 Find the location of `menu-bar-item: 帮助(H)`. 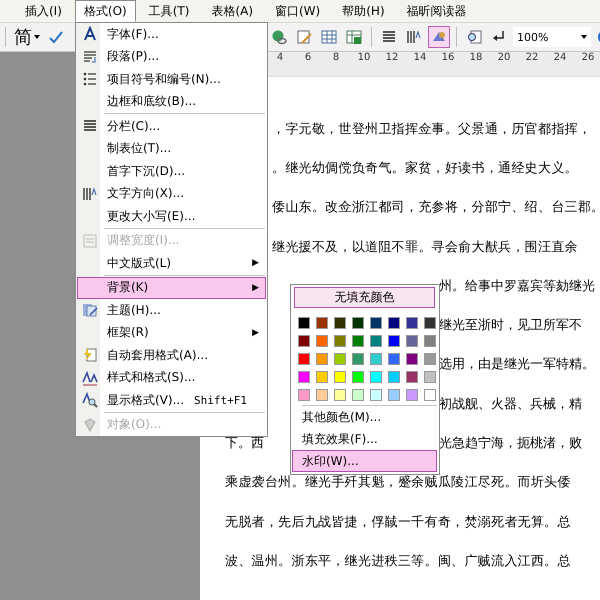

menu-bar-item: 帮助(H) is located at coordinates (363, 11).